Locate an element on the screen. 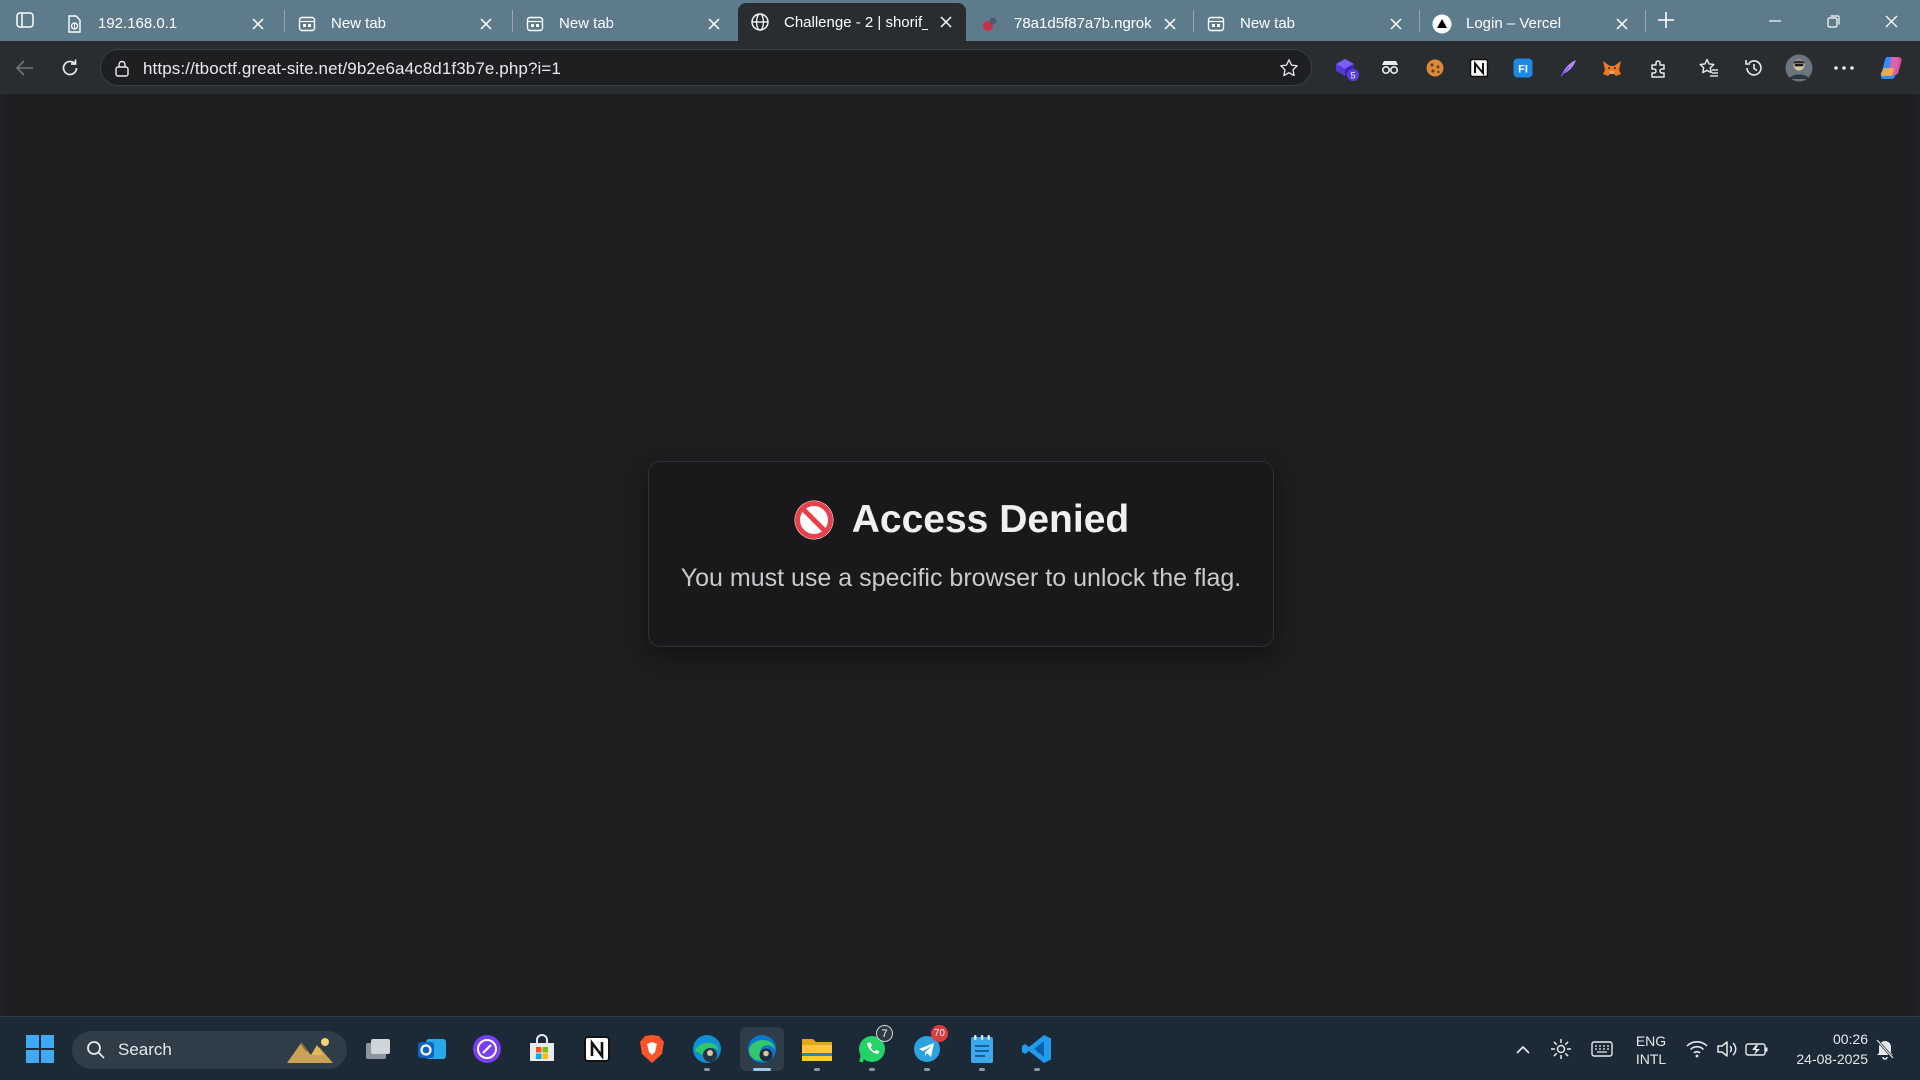  taskbar-brave is located at coordinates (652, 1049).